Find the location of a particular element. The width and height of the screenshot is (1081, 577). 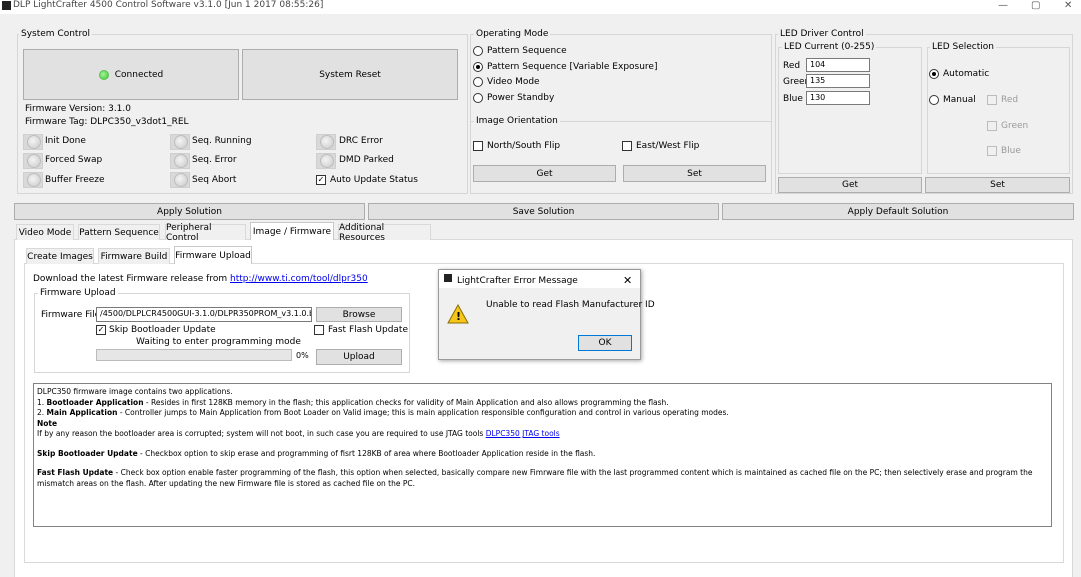

connected-button: Connected is located at coordinates (131, 74).